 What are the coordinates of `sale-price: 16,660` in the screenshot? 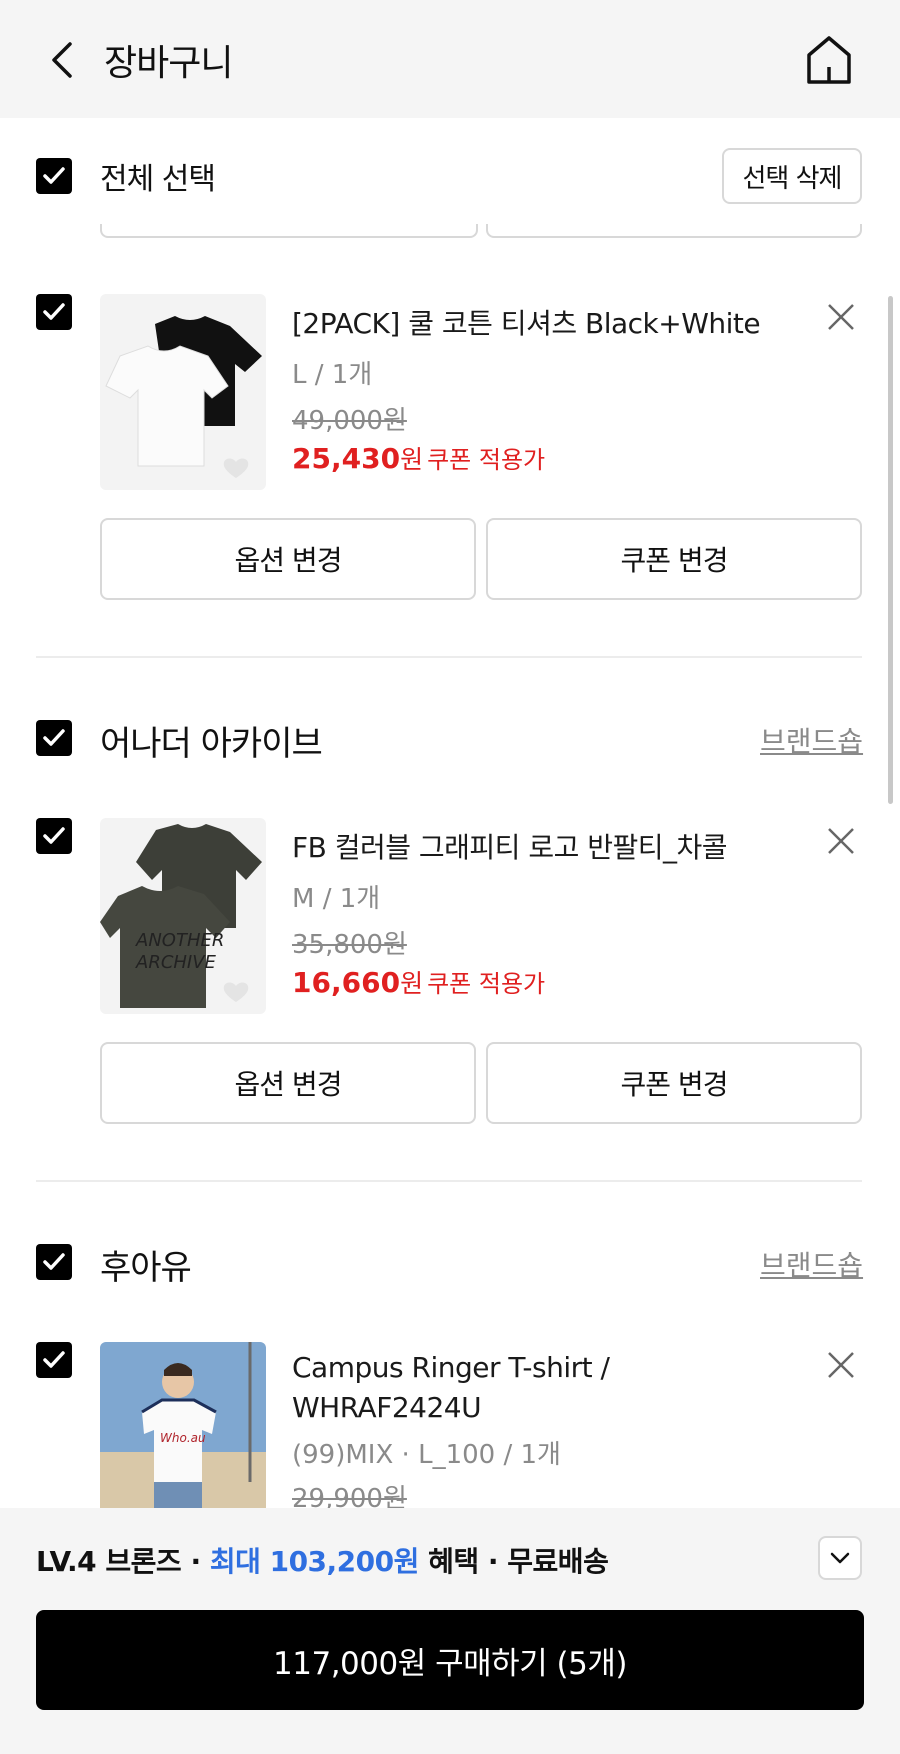 It's located at (346, 982).